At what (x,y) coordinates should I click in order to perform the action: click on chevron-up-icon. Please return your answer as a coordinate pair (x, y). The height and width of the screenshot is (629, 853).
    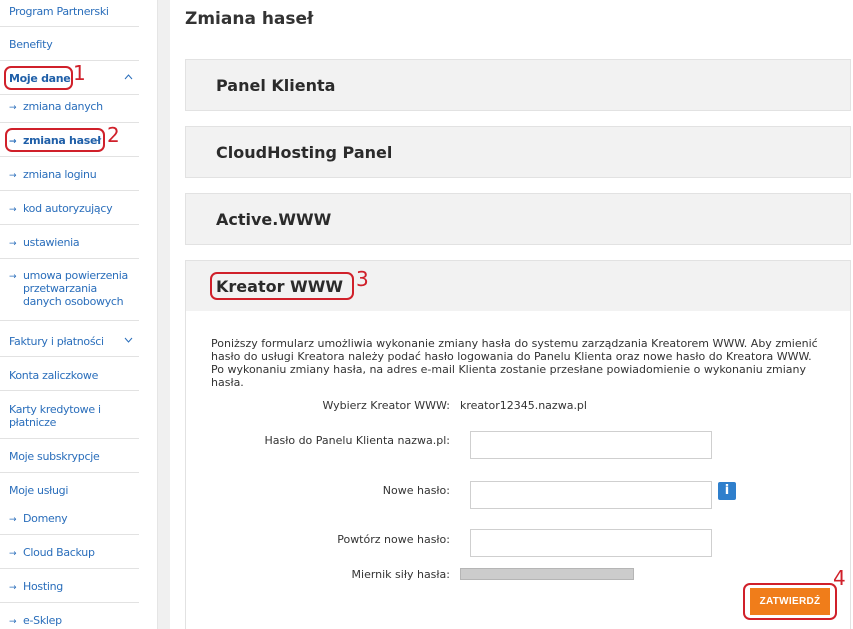
    Looking at the image, I should click on (128, 78).